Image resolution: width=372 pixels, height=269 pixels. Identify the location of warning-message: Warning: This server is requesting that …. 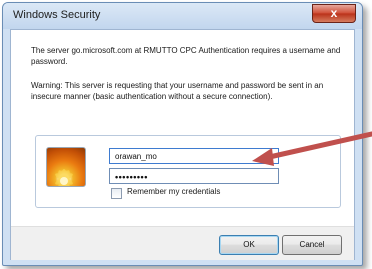
(177, 91).